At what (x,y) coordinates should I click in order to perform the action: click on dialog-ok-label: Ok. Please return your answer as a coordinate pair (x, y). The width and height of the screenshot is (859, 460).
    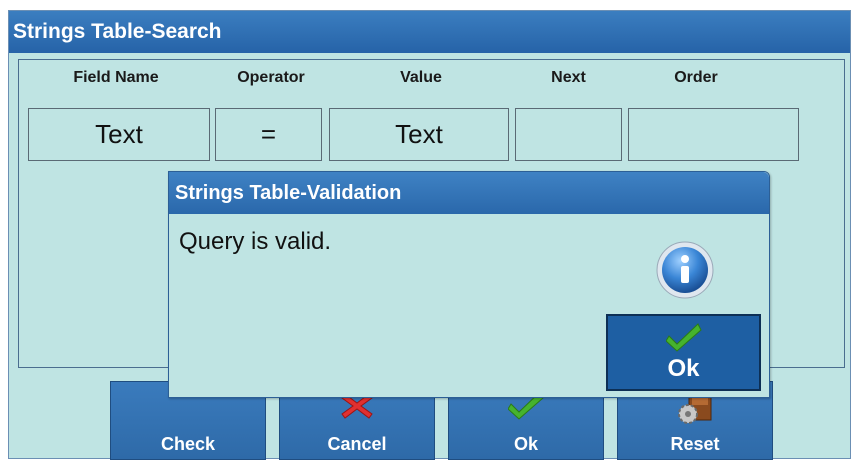
    Looking at the image, I should click on (683, 368).